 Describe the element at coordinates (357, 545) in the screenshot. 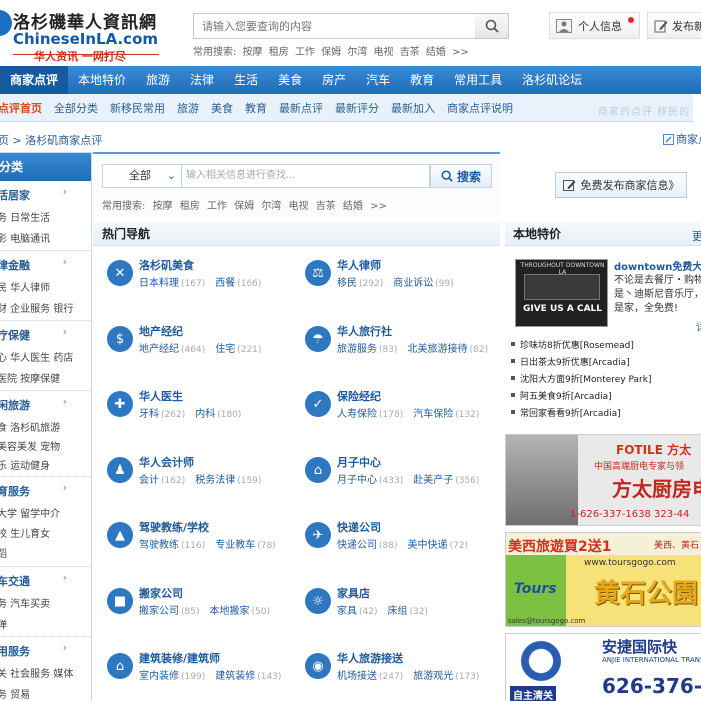

I see `service-link: 快递公司` at that location.